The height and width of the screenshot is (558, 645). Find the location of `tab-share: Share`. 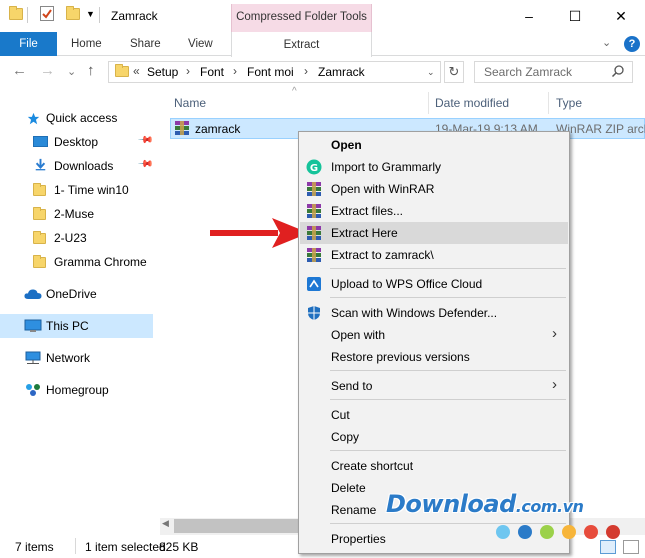

tab-share: Share is located at coordinates (145, 44).